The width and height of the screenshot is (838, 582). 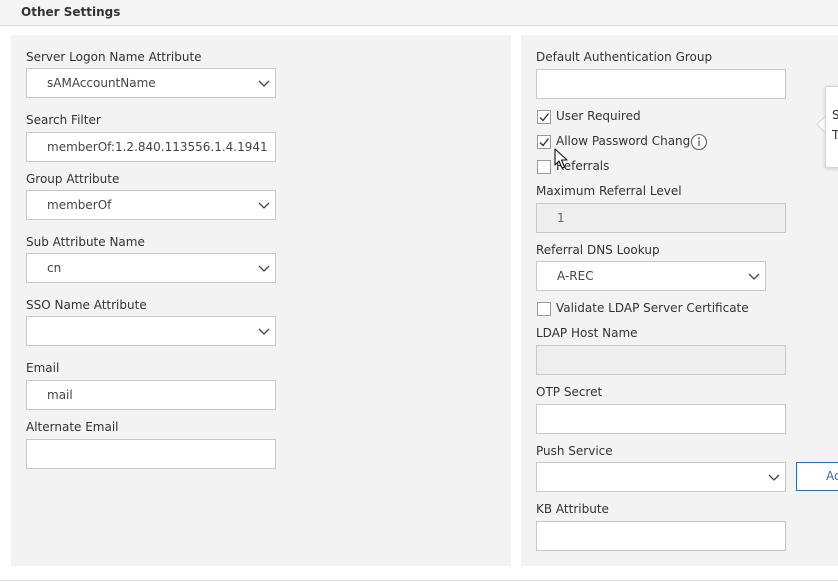 What do you see at coordinates (831, 127) in the screenshot?
I see `info-tooltip` at bounding box center [831, 127].